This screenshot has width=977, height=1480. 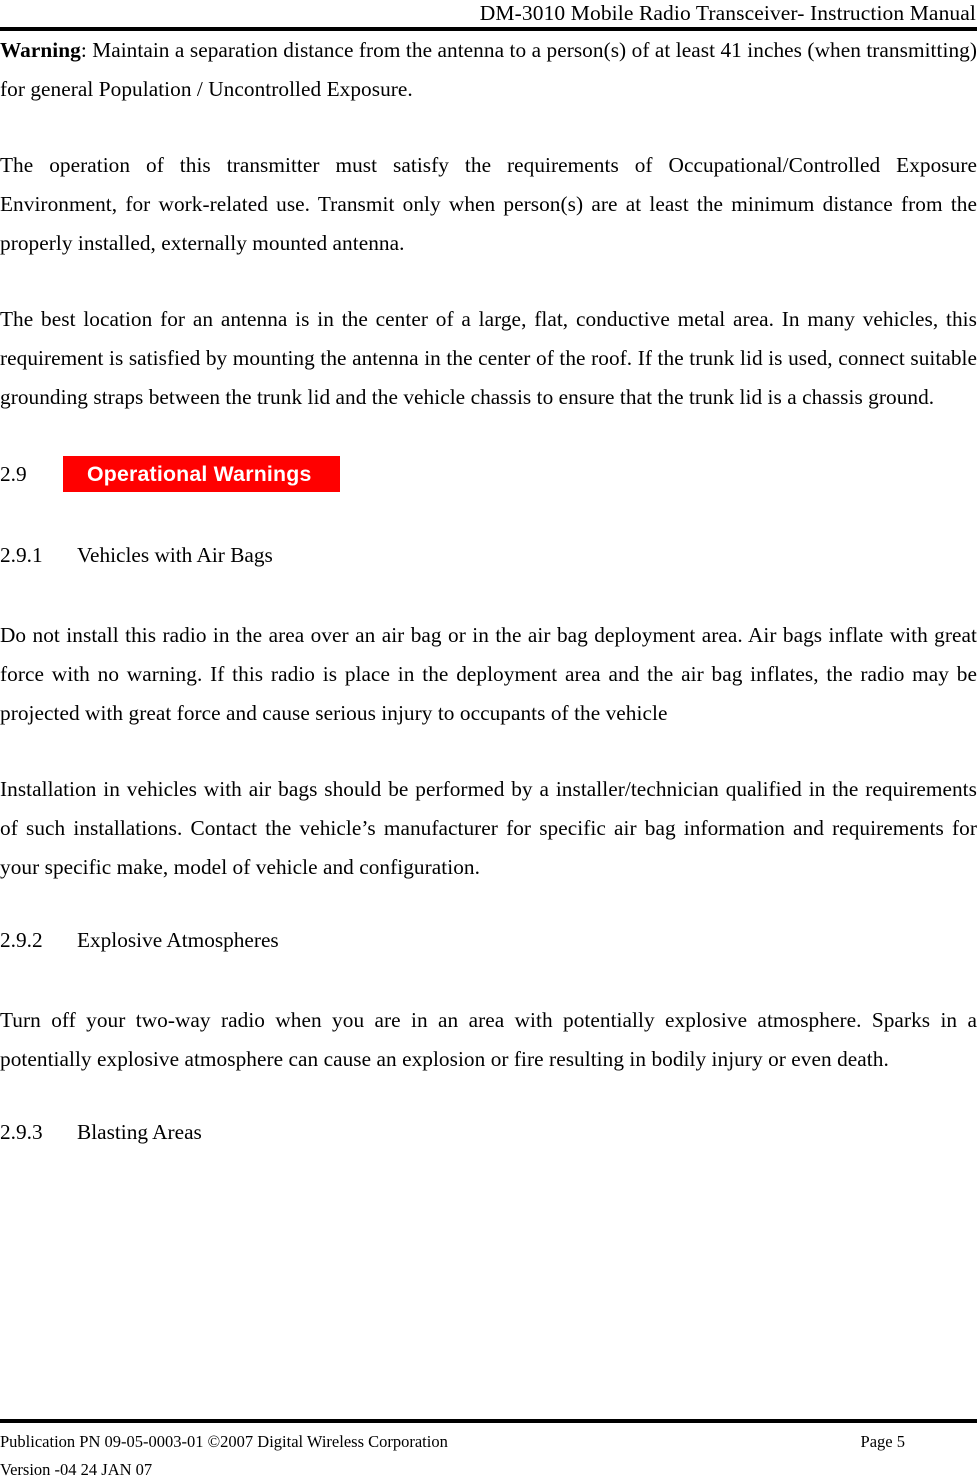 What do you see at coordinates (488, 474) in the screenshot?
I see `section-heading-2-9: 2.9 Operational Warnings` at bounding box center [488, 474].